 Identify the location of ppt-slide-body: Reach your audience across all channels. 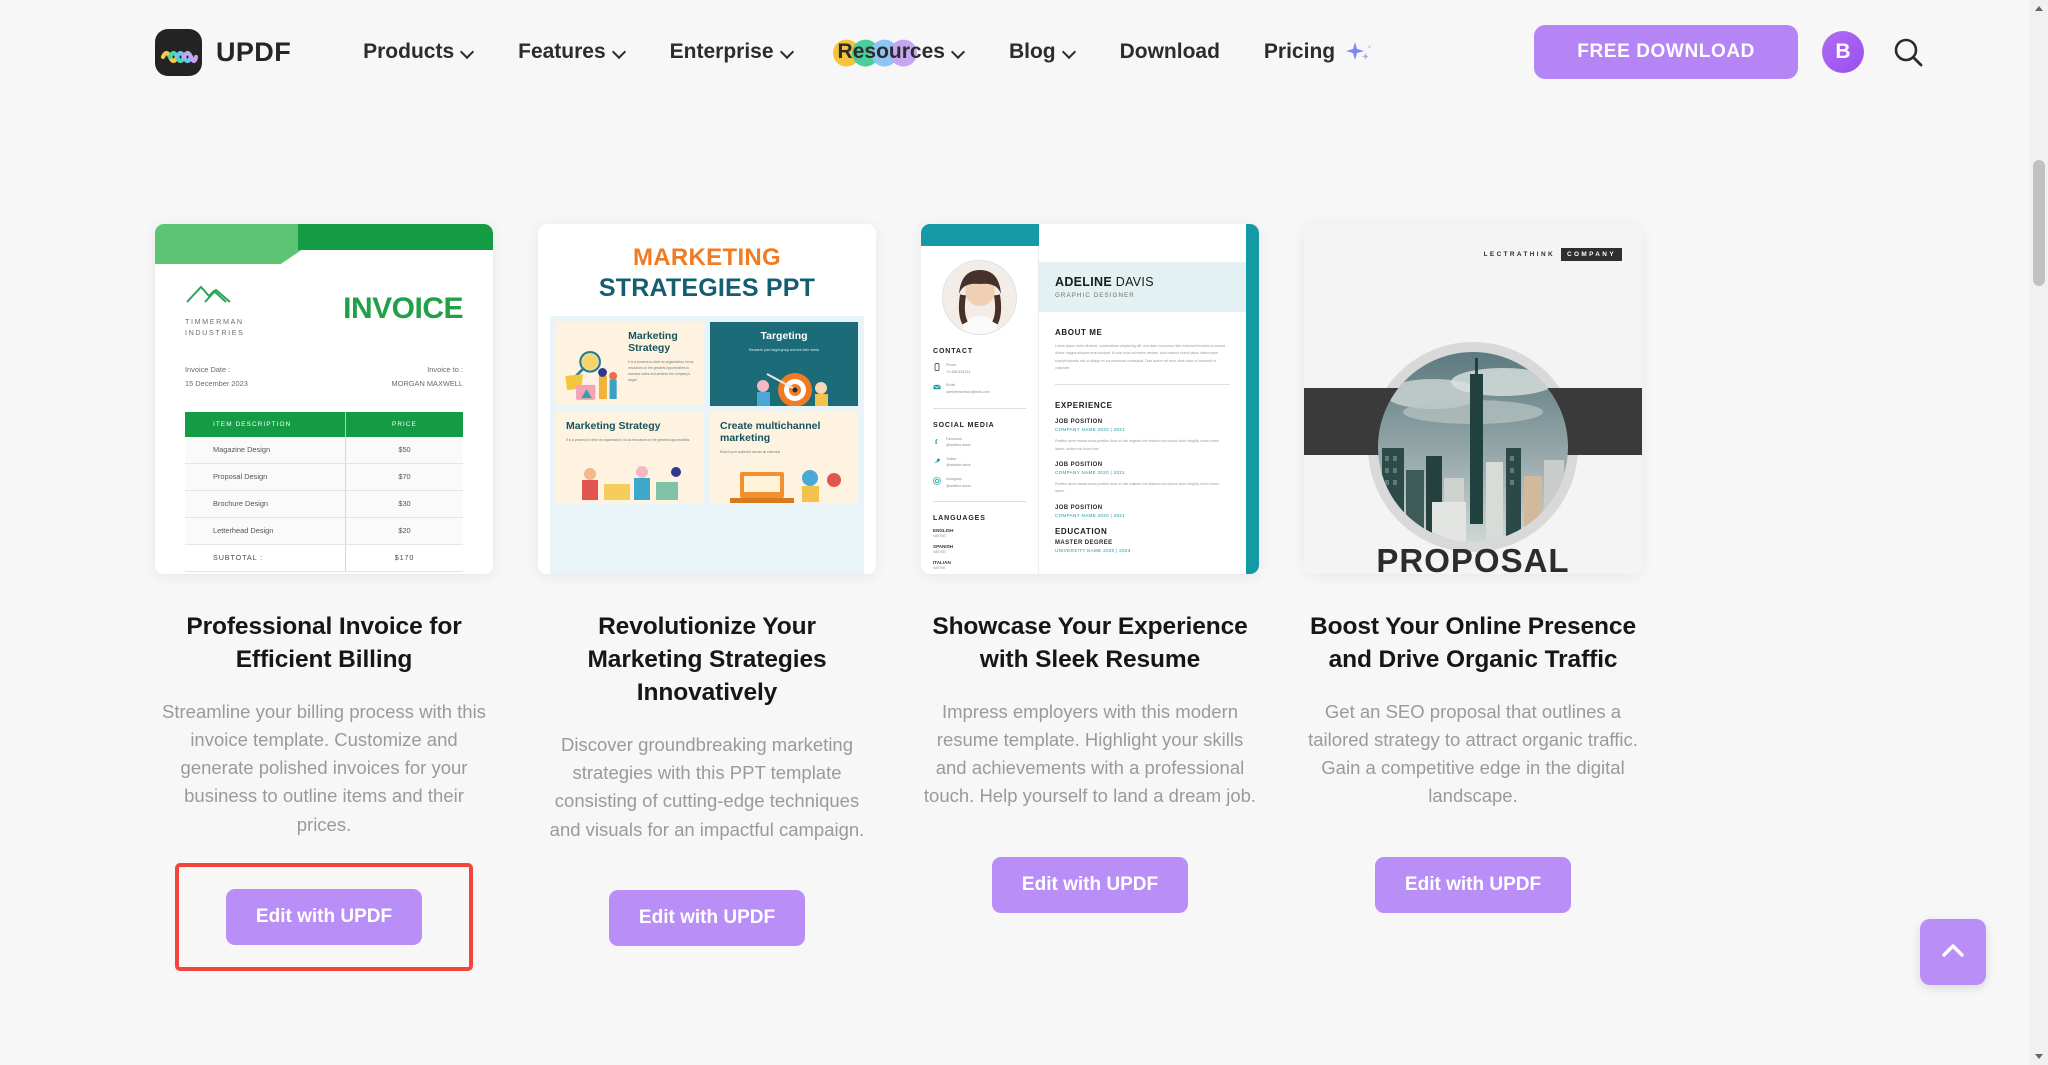
(750, 451).